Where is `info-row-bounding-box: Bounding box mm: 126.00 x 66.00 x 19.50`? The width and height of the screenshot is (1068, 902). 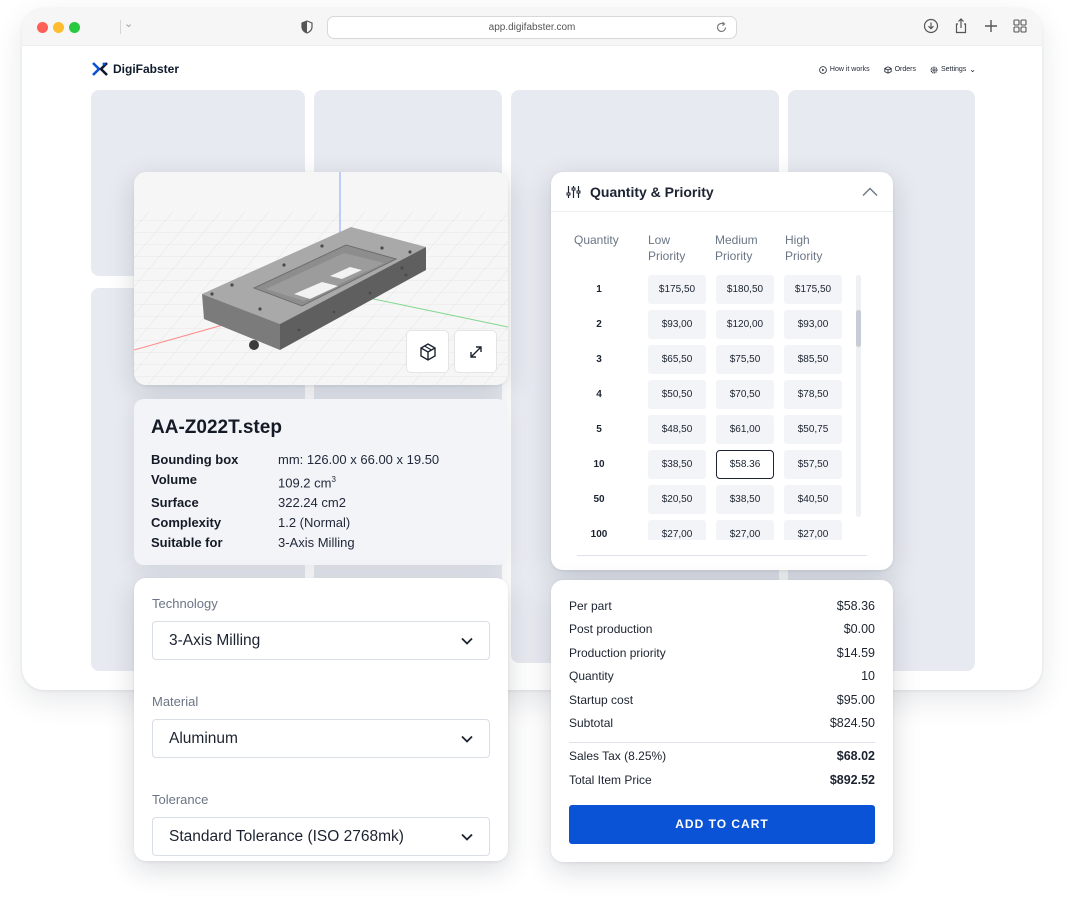 info-row-bounding-box: Bounding box mm: 126.00 x 66.00 x 19.50 is located at coordinates (321, 460).